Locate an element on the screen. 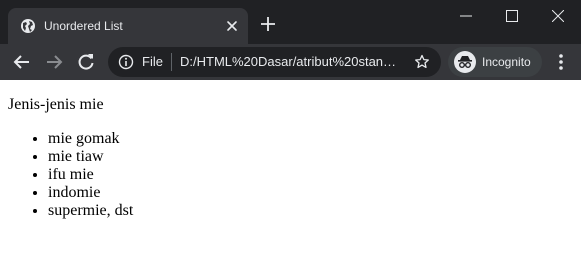 The height and width of the screenshot is (280, 581). arrow-right-icon is located at coordinates (54, 62).